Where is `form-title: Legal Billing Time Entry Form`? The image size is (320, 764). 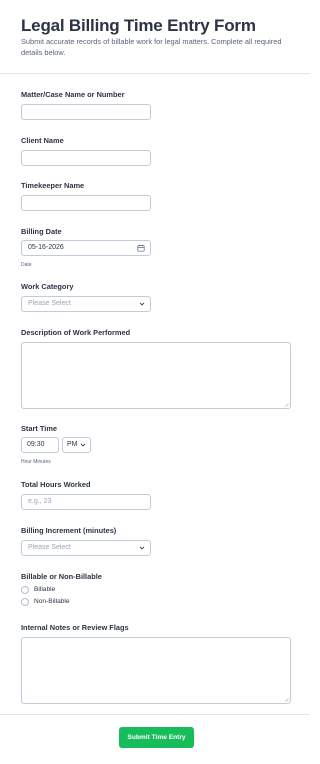
form-title: Legal Billing Time Entry Form is located at coordinates (138, 25).